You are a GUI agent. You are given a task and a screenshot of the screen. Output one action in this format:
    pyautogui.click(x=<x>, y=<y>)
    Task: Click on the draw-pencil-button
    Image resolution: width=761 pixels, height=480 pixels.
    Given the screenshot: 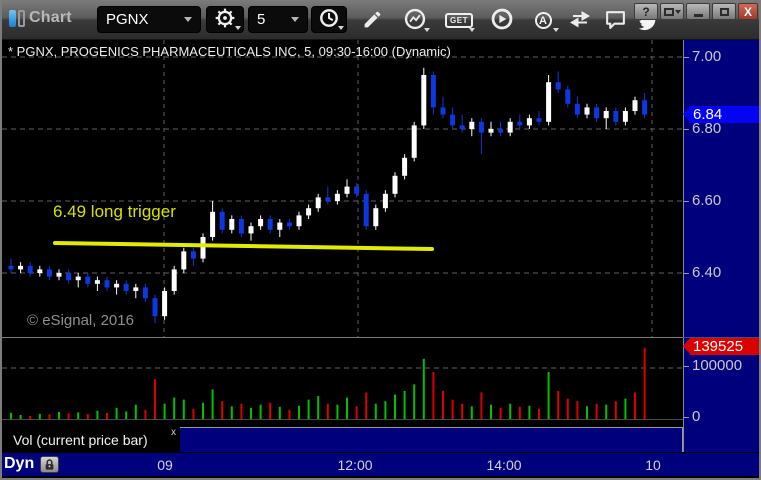 What is the action you would take?
    pyautogui.click(x=372, y=20)
    